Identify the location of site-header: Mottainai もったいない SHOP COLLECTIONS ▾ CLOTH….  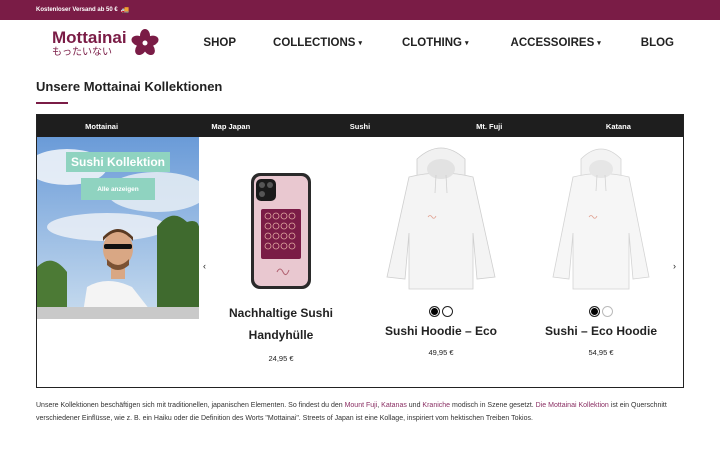
(360, 43).